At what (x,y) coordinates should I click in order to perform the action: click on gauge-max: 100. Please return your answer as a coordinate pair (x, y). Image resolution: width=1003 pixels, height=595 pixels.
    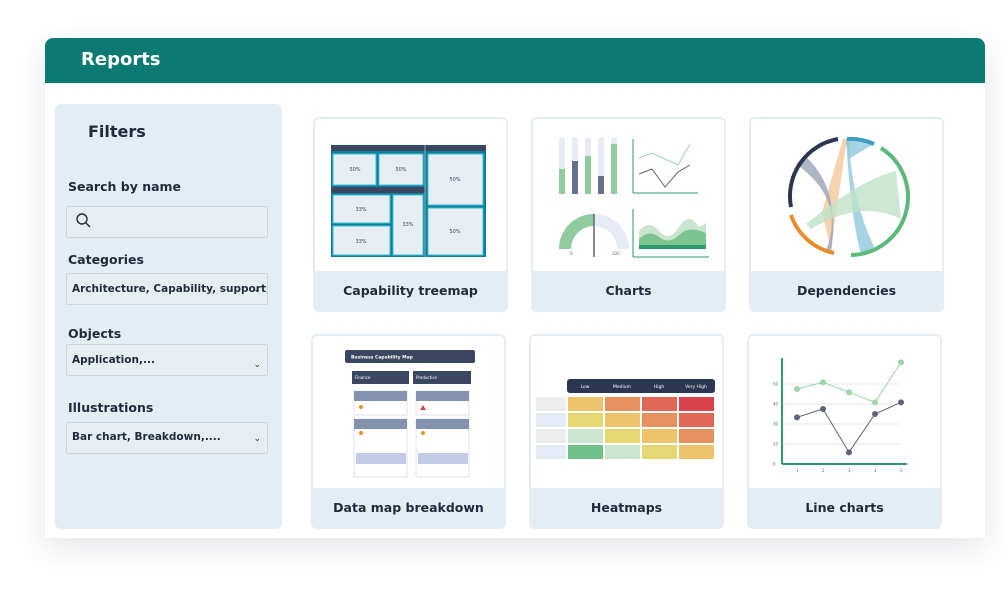
    Looking at the image, I should click on (616, 253).